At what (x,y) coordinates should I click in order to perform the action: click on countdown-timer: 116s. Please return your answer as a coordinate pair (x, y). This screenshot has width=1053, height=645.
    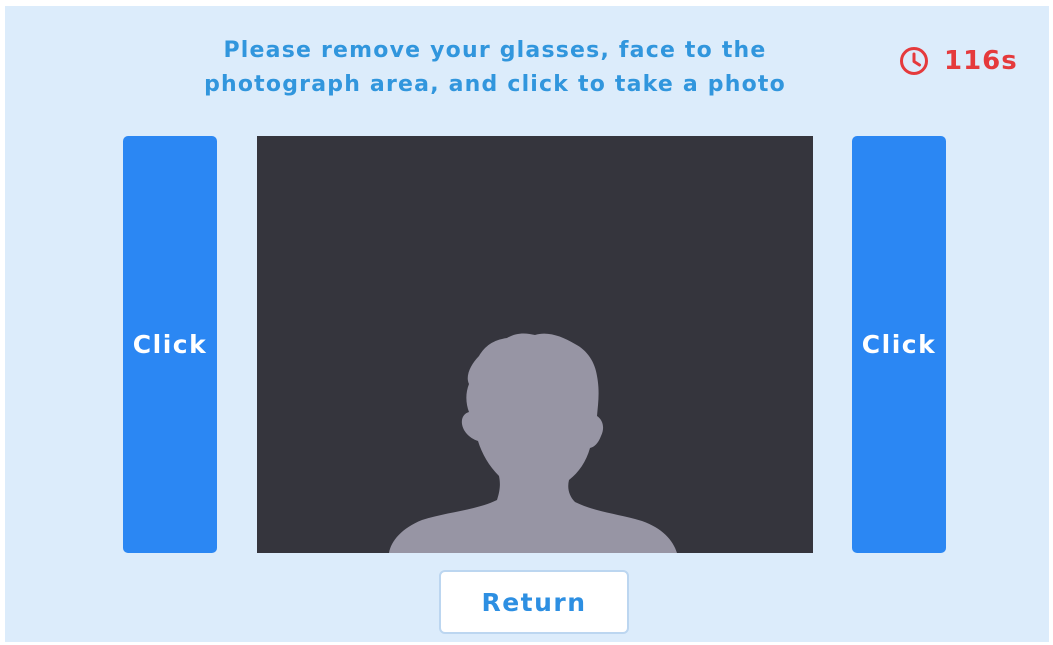
    Looking at the image, I should click on (958, 61).